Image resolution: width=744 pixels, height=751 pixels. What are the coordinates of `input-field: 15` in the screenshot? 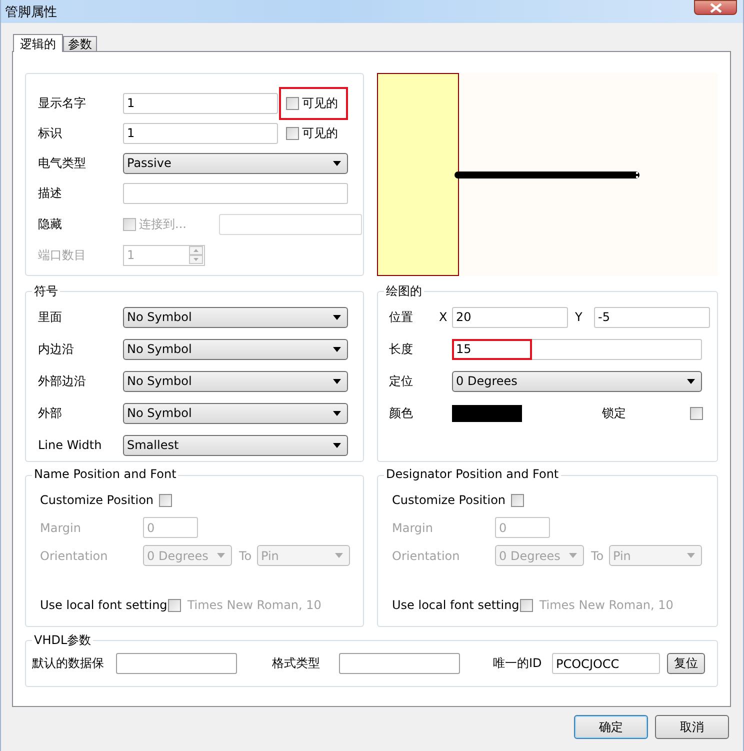 It's located at (577, 349).